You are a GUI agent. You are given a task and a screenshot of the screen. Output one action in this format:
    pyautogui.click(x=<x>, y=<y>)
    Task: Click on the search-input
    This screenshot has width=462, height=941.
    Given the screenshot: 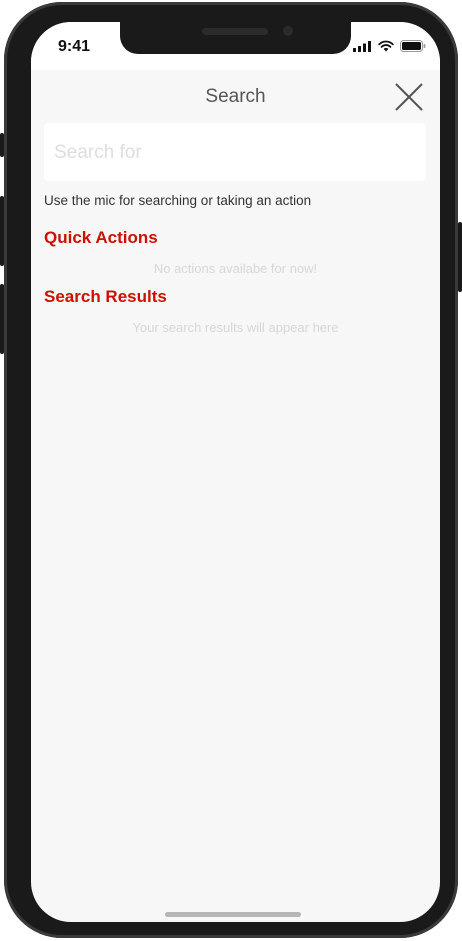 What is the action you would take?
    pyautogui.click(x=237, y=153)
    